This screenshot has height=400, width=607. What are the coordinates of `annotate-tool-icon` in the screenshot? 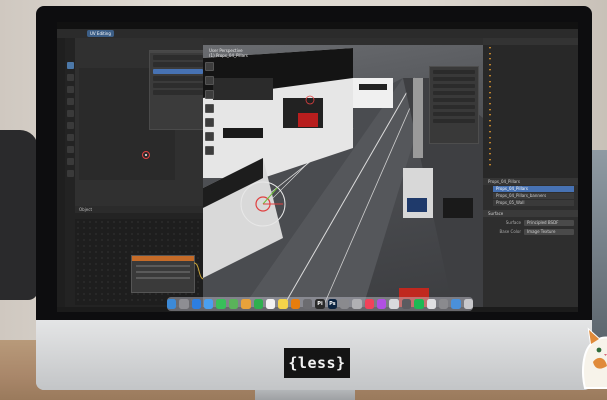 It's located at (70, 137).